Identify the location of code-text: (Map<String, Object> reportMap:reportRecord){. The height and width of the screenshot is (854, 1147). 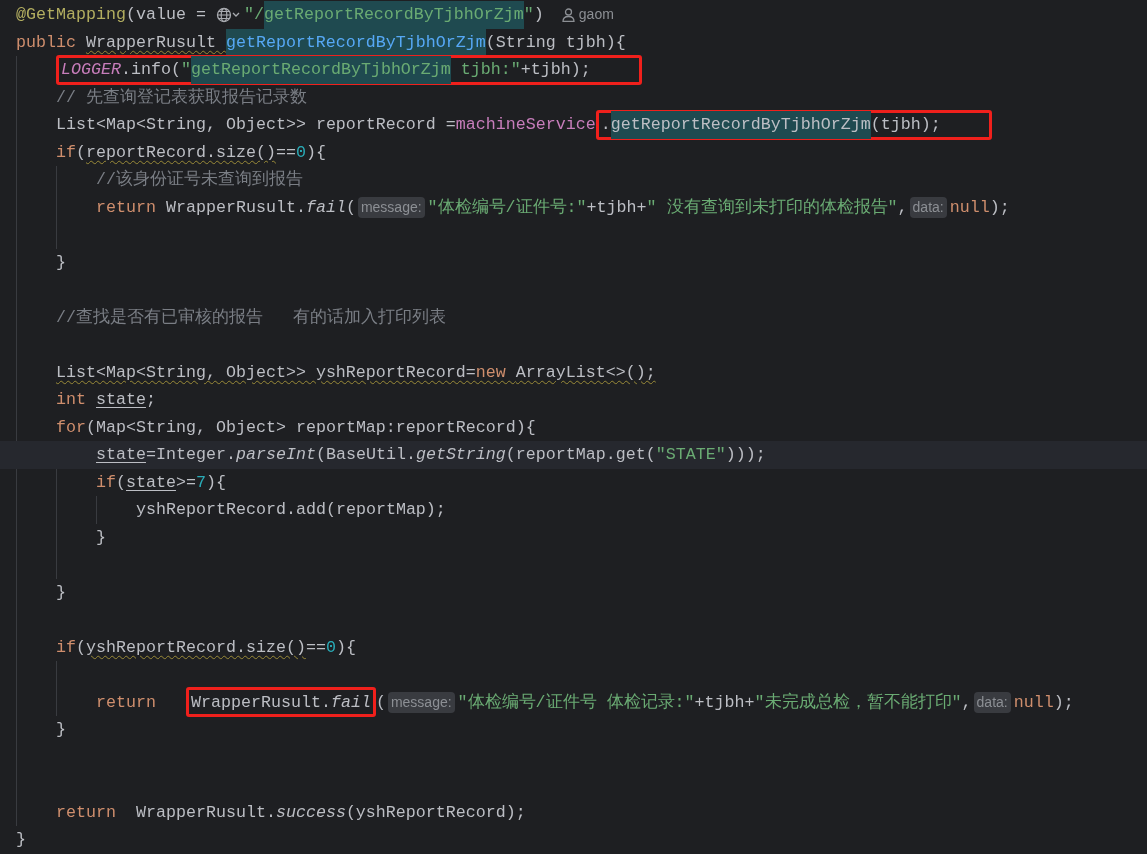
(311, 427).